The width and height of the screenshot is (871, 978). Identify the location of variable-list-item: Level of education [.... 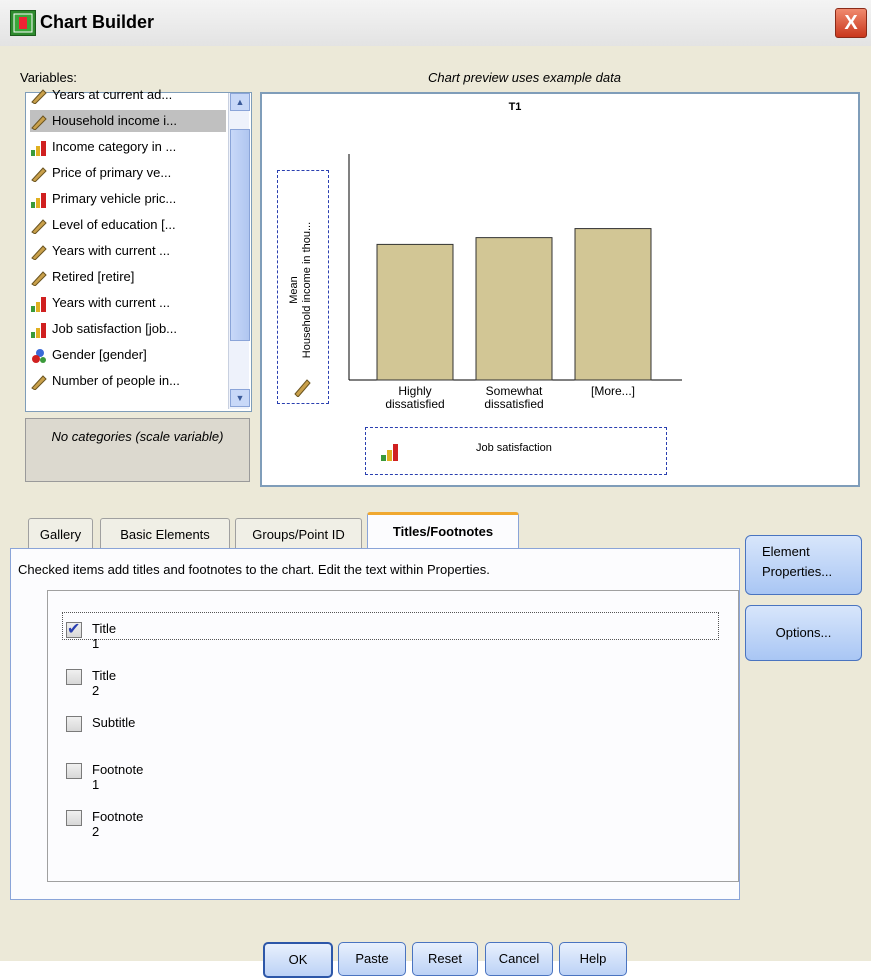
(128, 225).